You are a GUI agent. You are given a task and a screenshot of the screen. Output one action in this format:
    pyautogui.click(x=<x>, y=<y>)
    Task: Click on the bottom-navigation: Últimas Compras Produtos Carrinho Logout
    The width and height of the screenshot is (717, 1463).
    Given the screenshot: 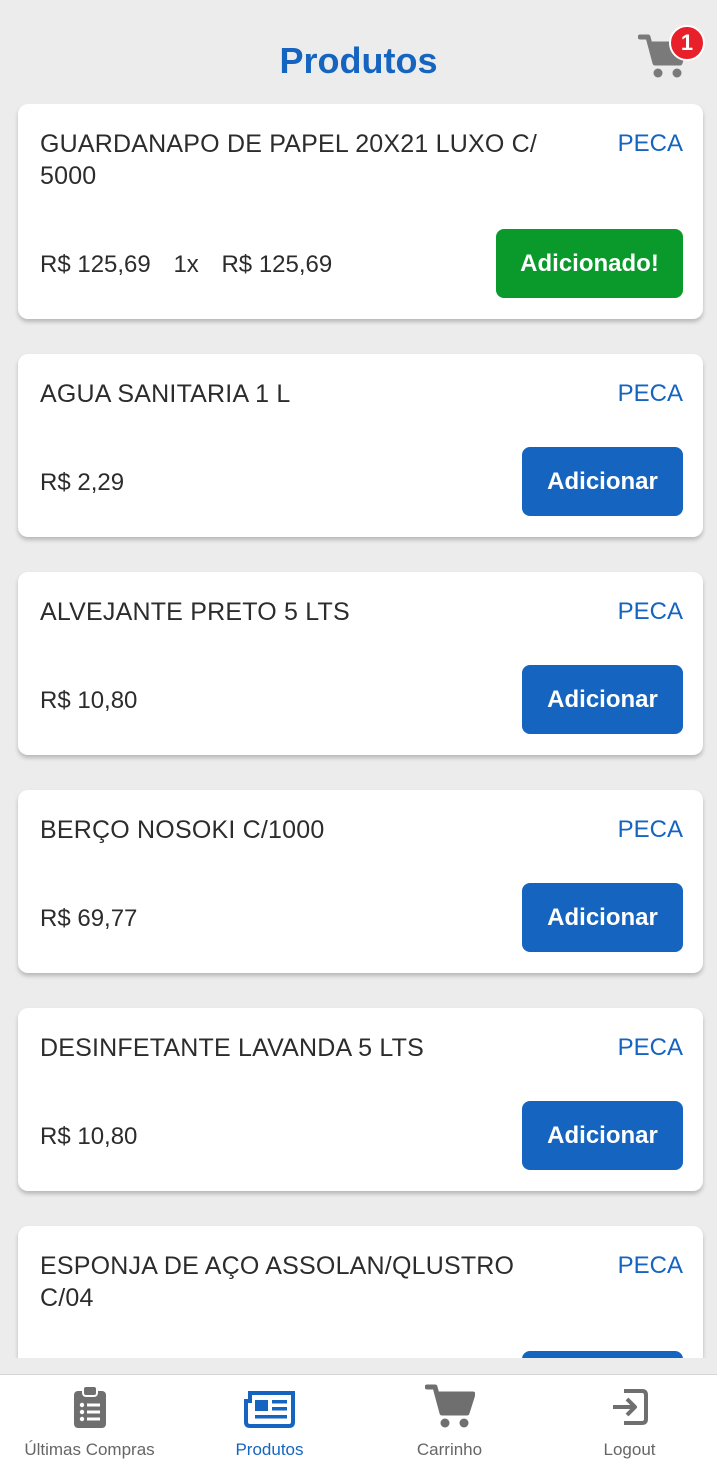 What is the action you would take?
    pyautogui.click(x=358, y=1418)
    